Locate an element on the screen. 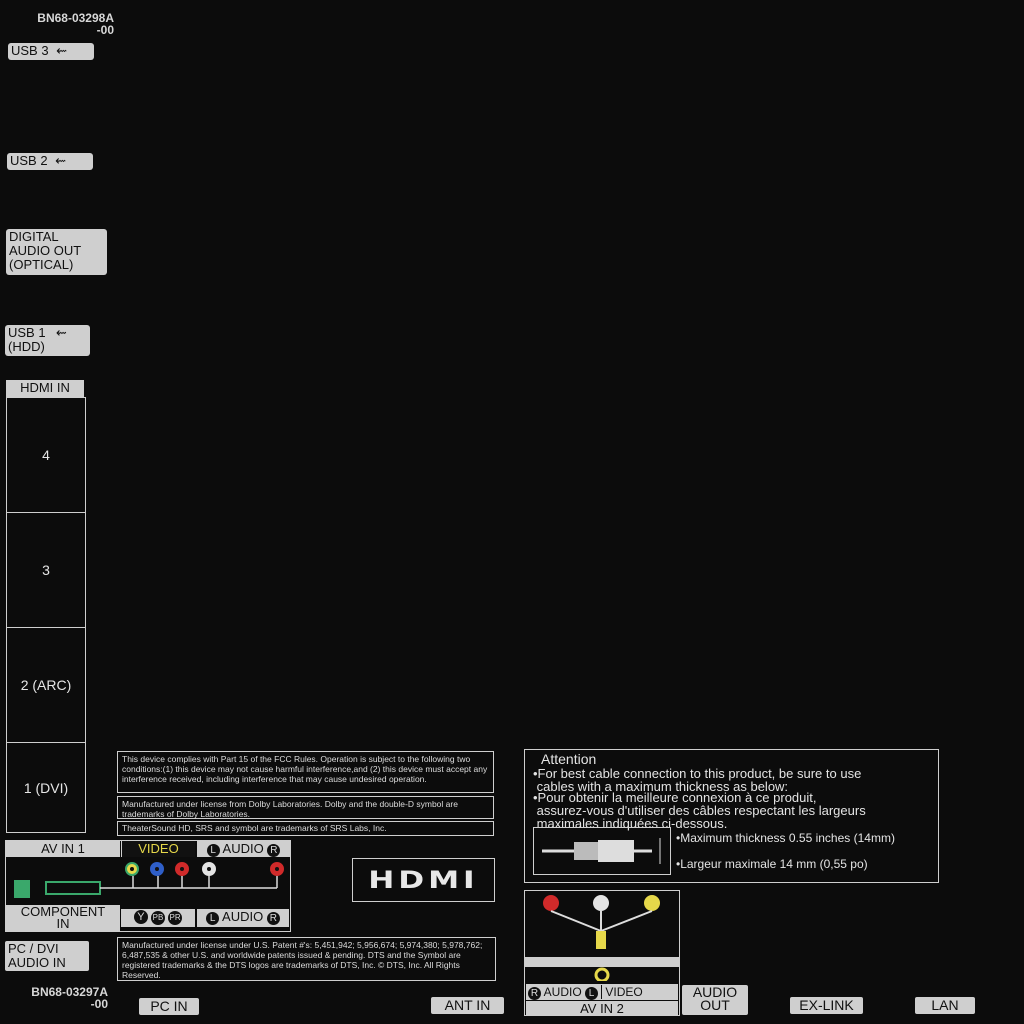 This screenshot has width=1024, height=1024. hdmi-port-2-arc: 2 (ARC) is located at coordinates (46, 685).